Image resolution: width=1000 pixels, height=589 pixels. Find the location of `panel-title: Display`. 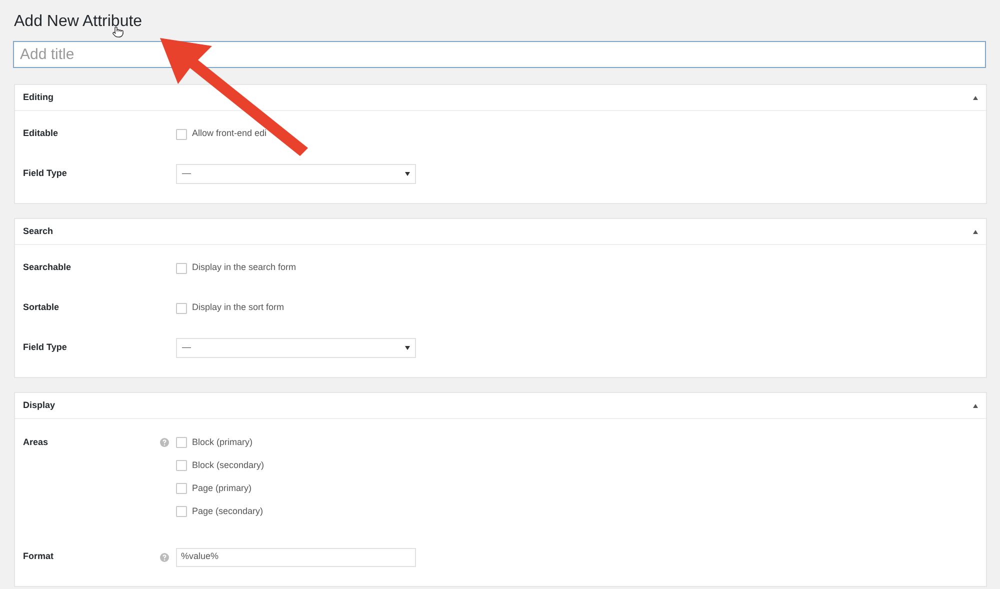

panel-title: Display is located at coordinates (39, 405).